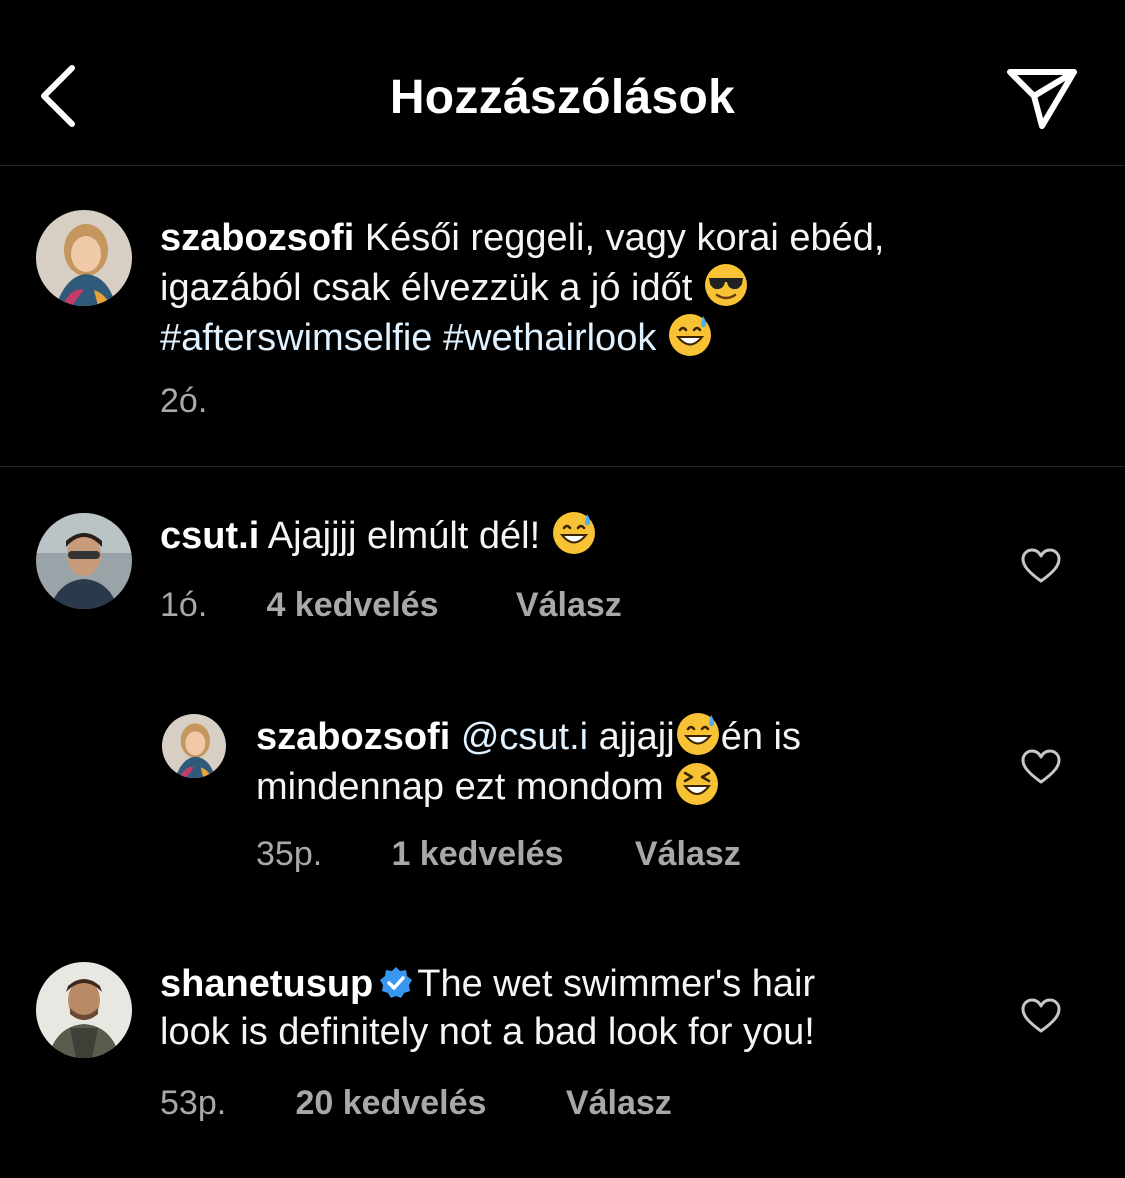 This screenshot has height=1178, width=1125. Describe the element at coordinates (616, 984) in the screenshot. I see `comment-body: The wet swimmer's hair` at that location.